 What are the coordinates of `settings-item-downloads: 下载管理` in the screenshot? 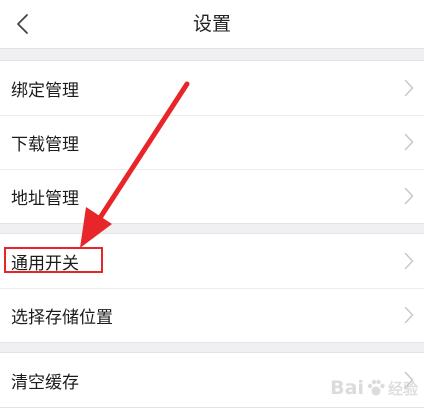 It's located at (212, 142).